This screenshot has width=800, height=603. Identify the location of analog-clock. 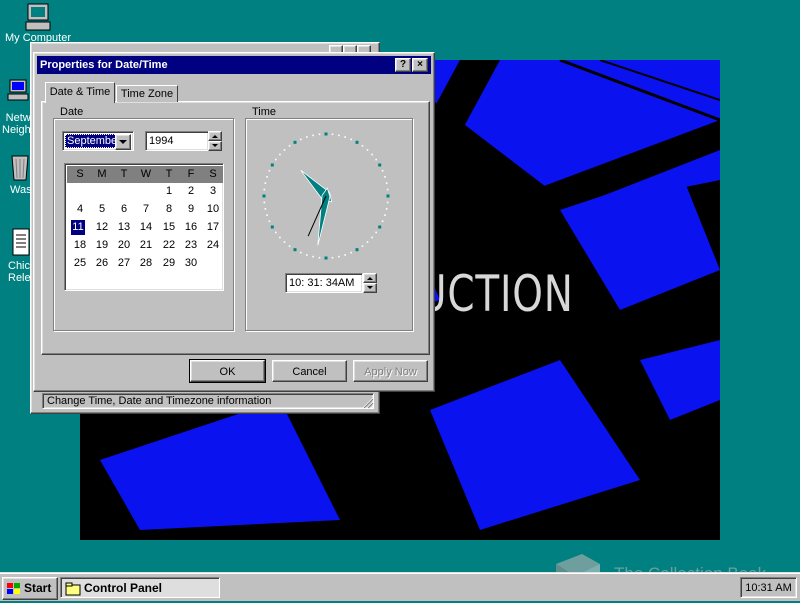
(326, 196).